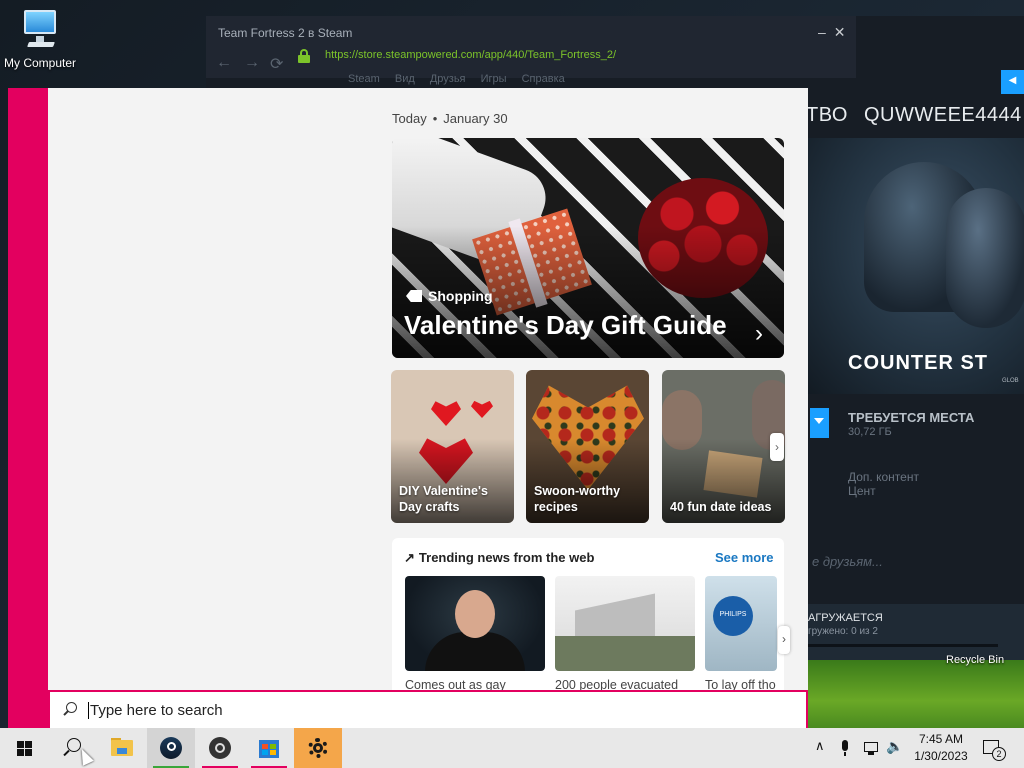 The width and height of the screenshot is (1024, 768). I want to click on store-taskbar-icon, so click(269, 748).